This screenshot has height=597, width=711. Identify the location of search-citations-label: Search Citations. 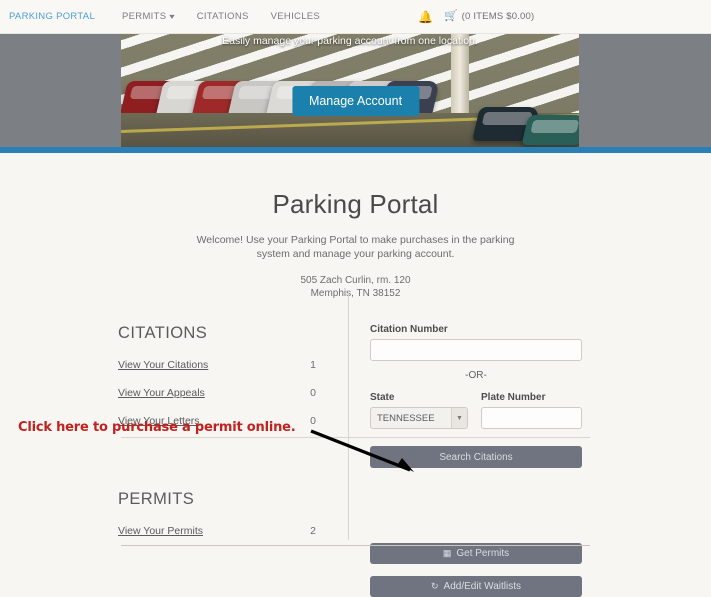
(476, 457).